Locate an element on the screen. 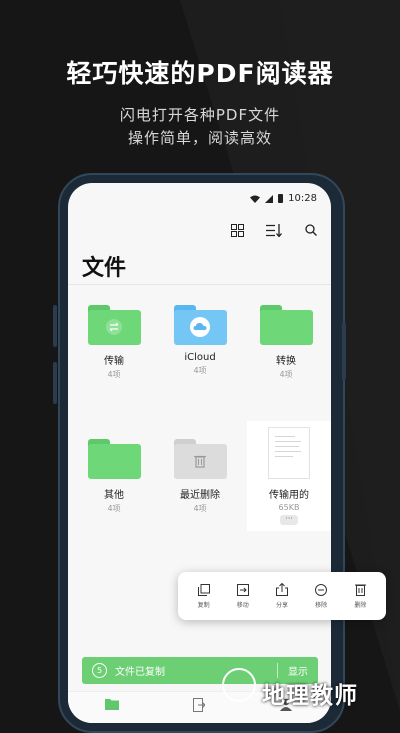 The height and width of the screenshot is (733, 400). grid-view-button is located at coordinates (237, 230).